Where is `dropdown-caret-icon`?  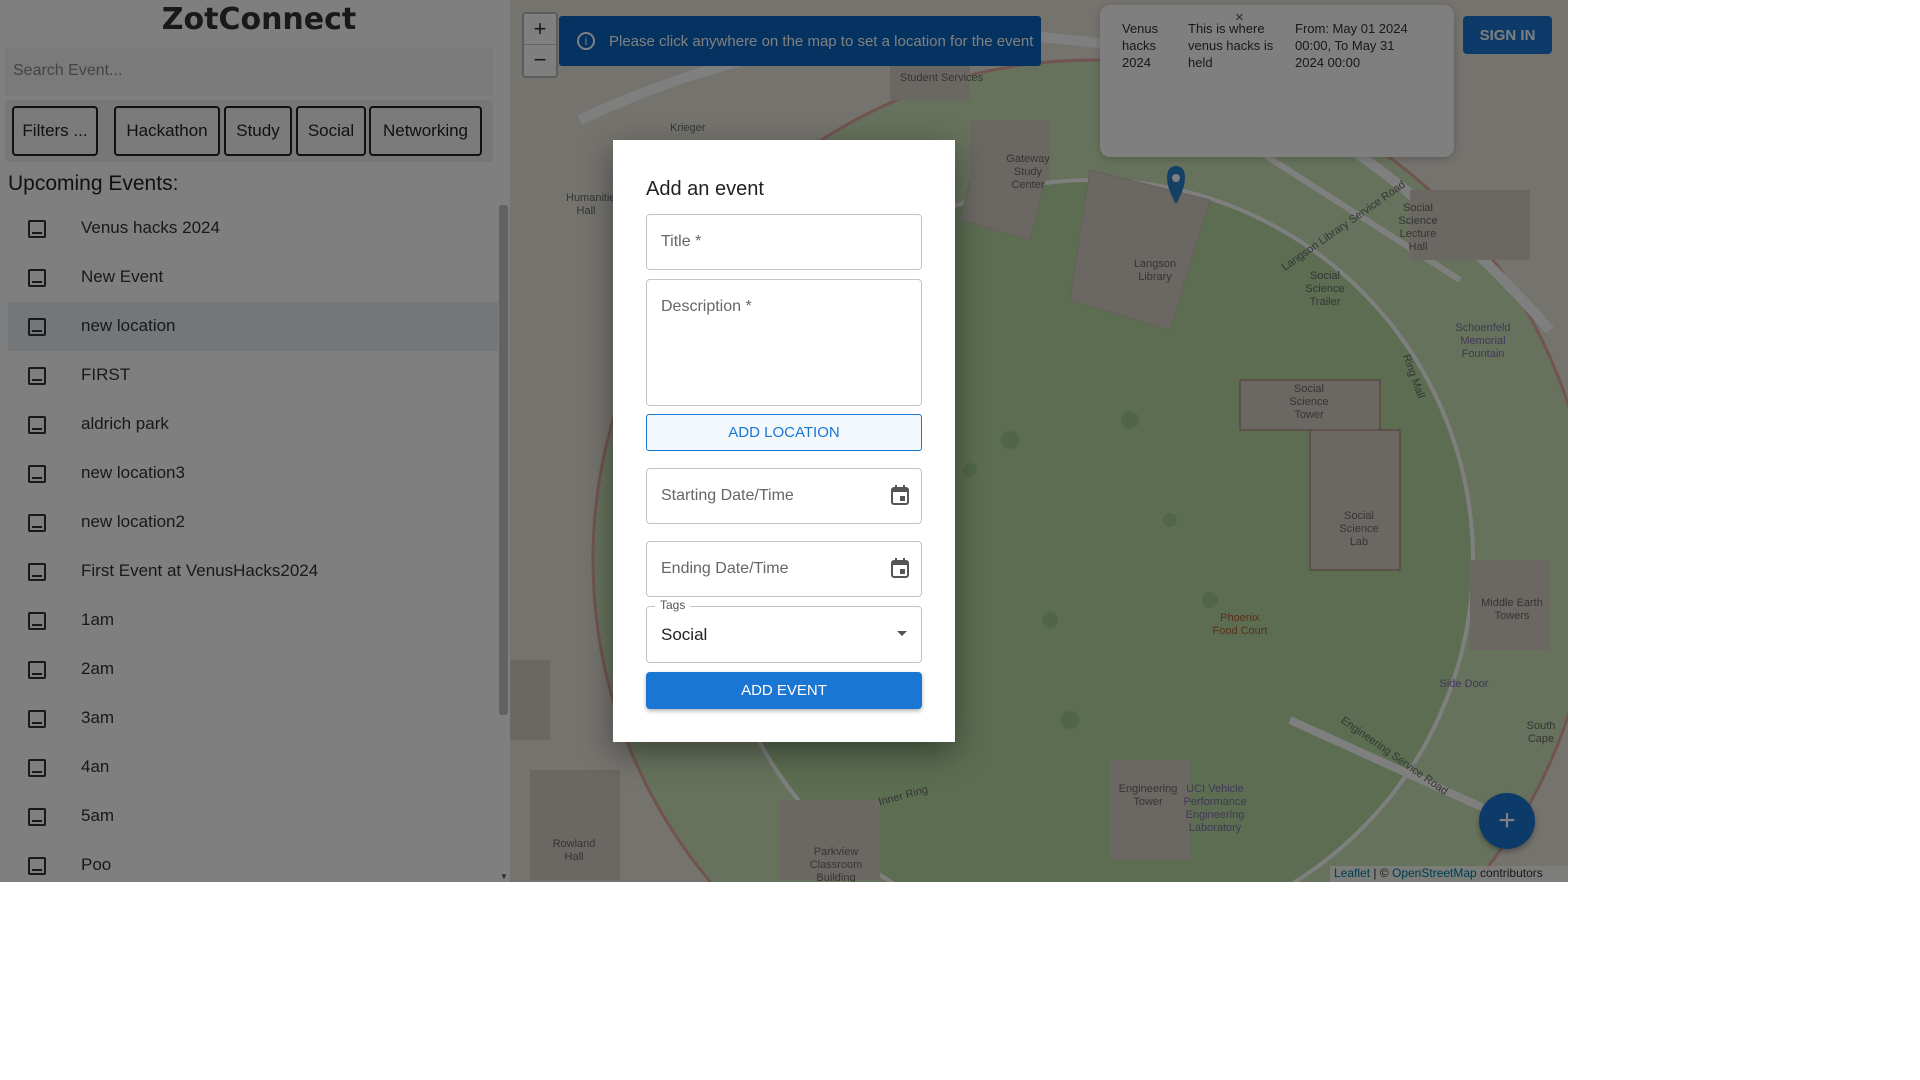 dropdown-caret-icon is located at coordinates (902, 633).